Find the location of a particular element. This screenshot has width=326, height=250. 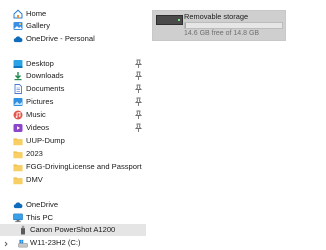

nav-item-fgg: FGG-DrivingLicense and Passport is located at coordinates (73, 167).